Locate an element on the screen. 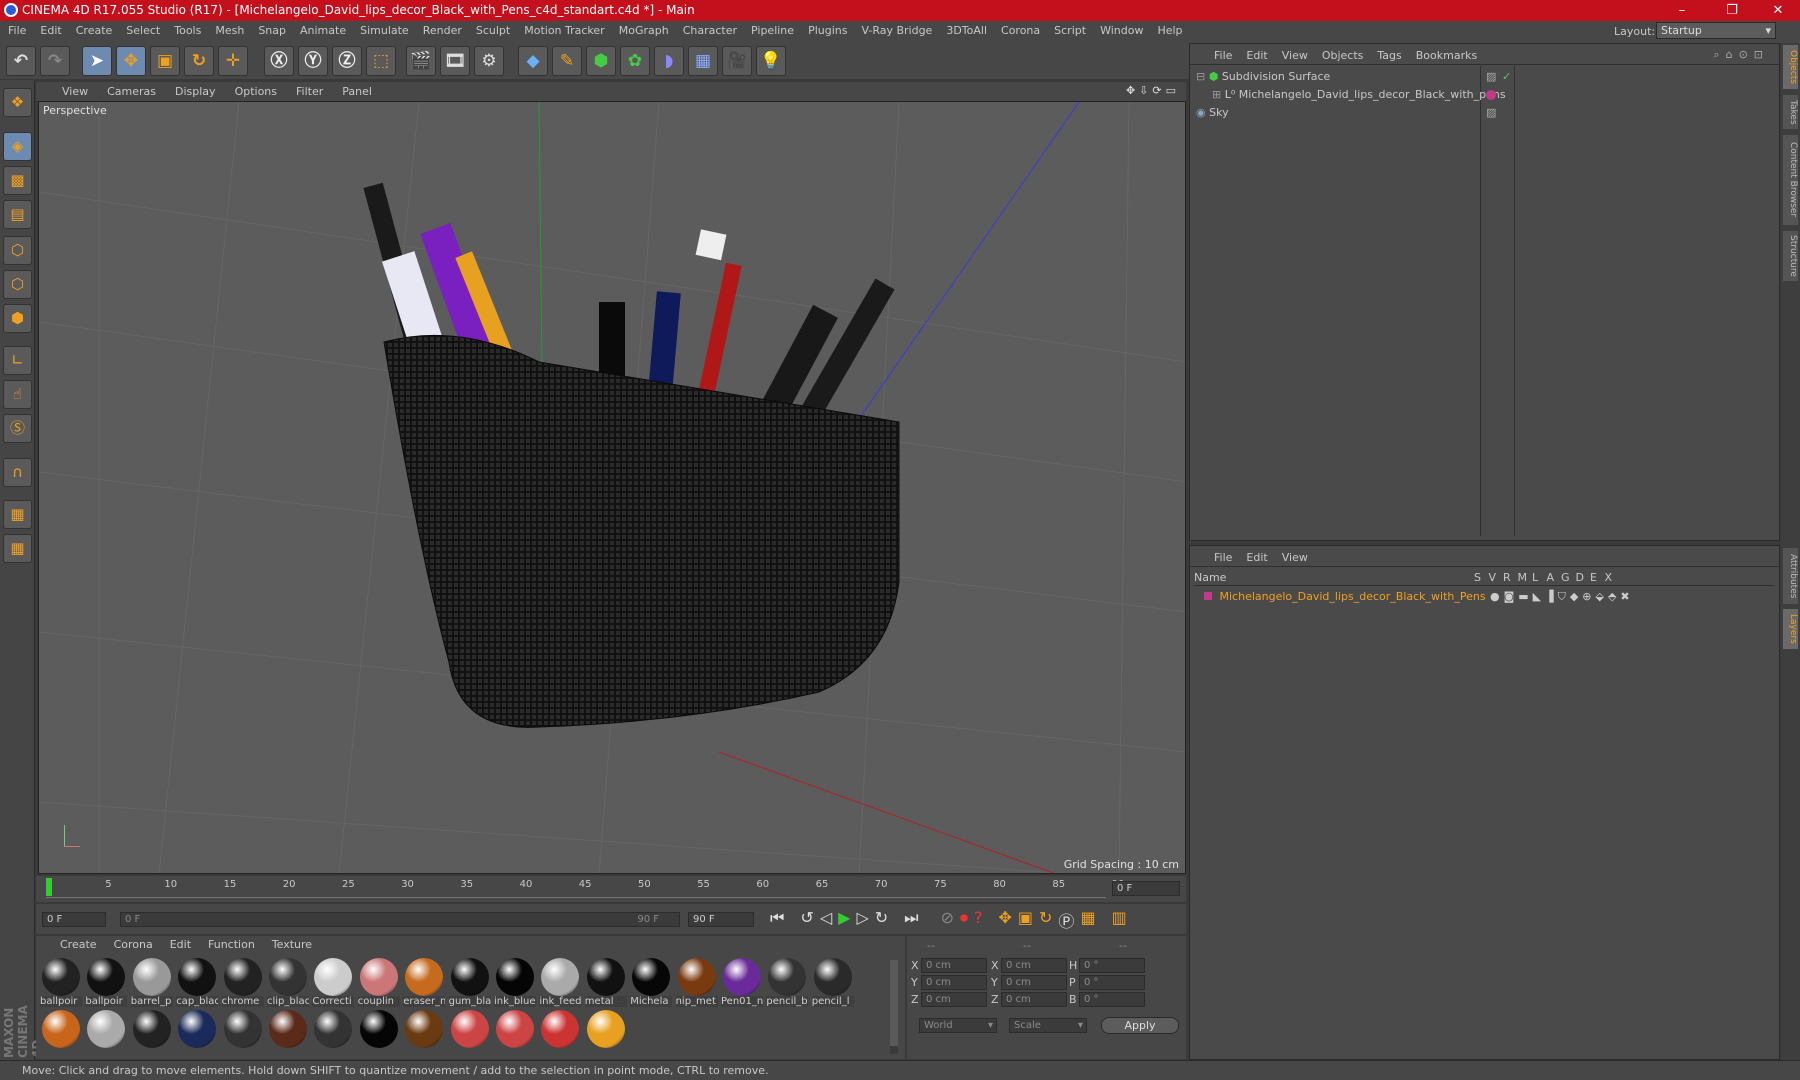  viewport-menu-options: Options is located at coordinates (256, 91).